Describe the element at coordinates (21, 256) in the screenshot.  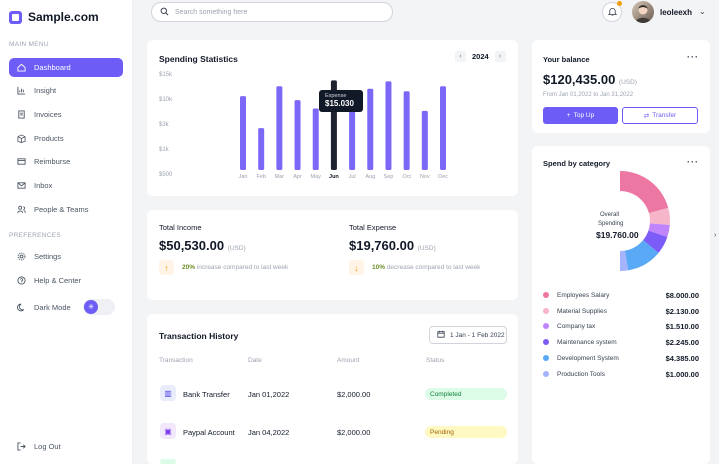
I see `gear-icon` at that location.